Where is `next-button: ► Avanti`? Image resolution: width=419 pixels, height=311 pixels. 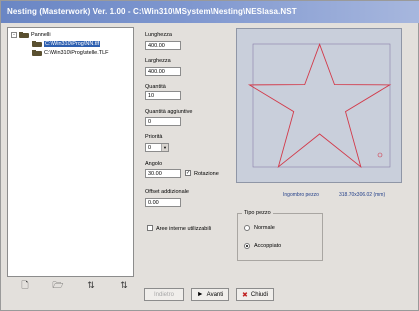 next-button: ► Avanti is located at coordinates (210, 294).